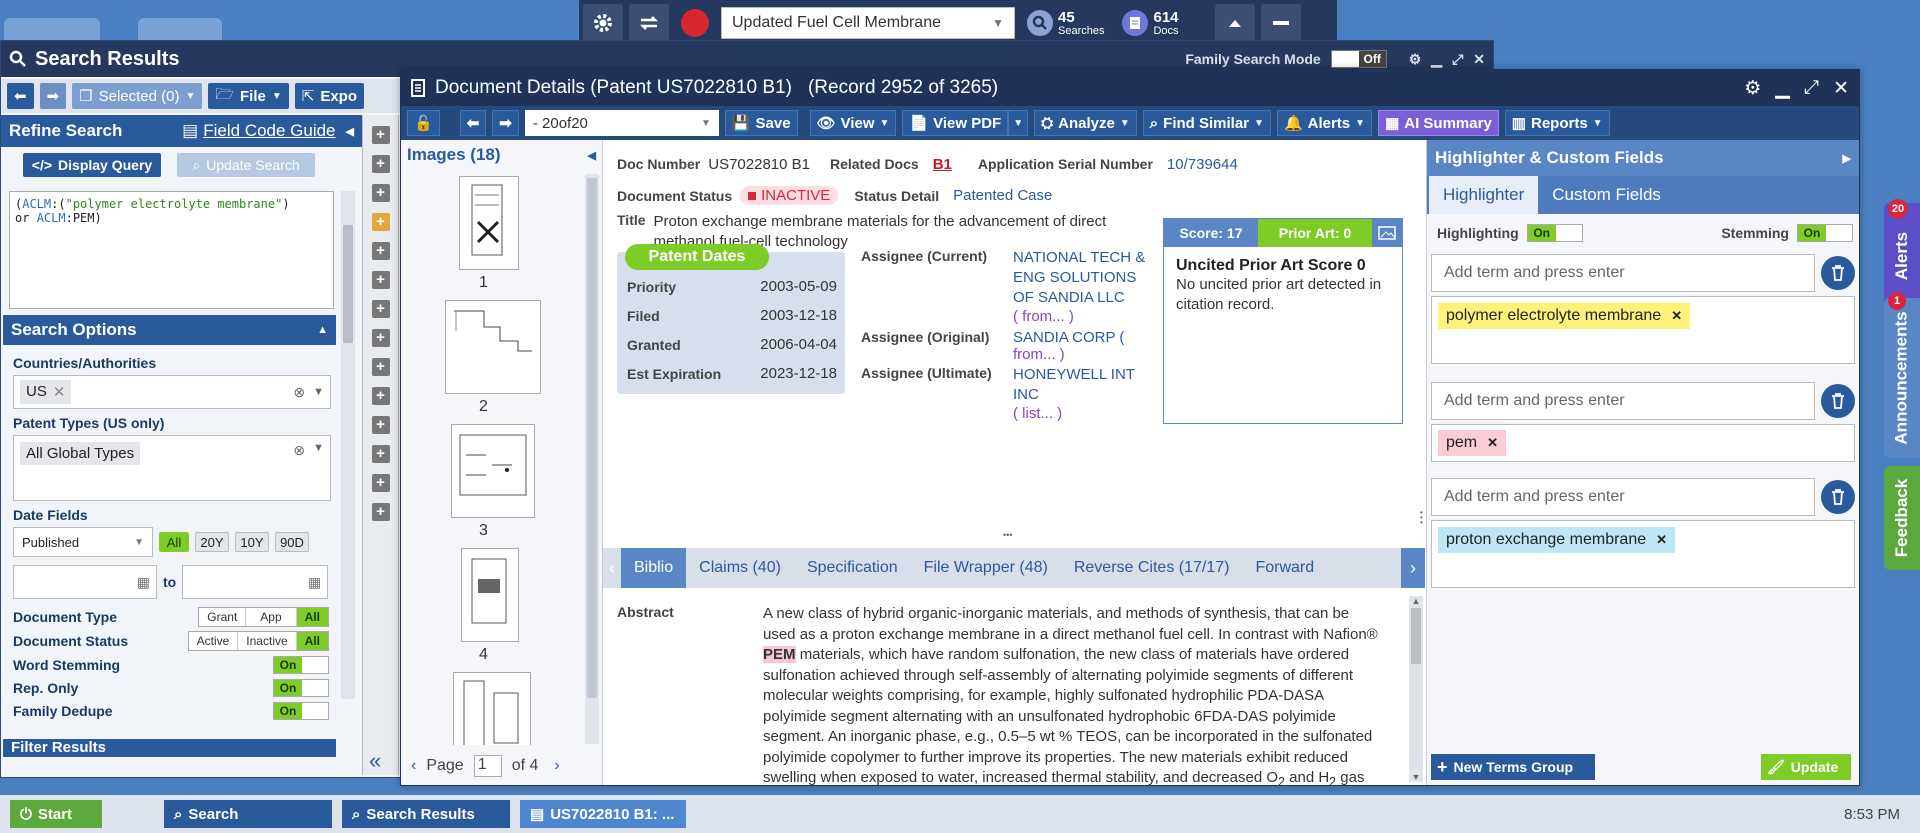  I want to click on gear-icon: ⚙, so click(1415, 59).